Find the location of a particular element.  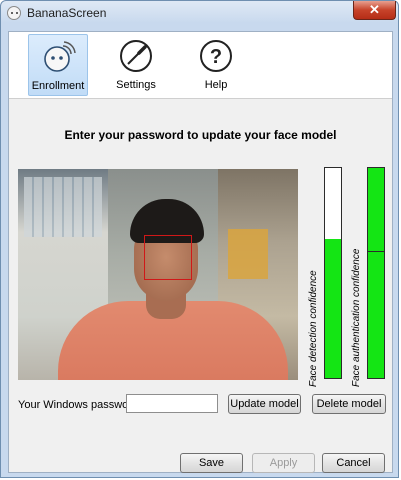

tab-settings: Settings is located at coordinates (136, 65).